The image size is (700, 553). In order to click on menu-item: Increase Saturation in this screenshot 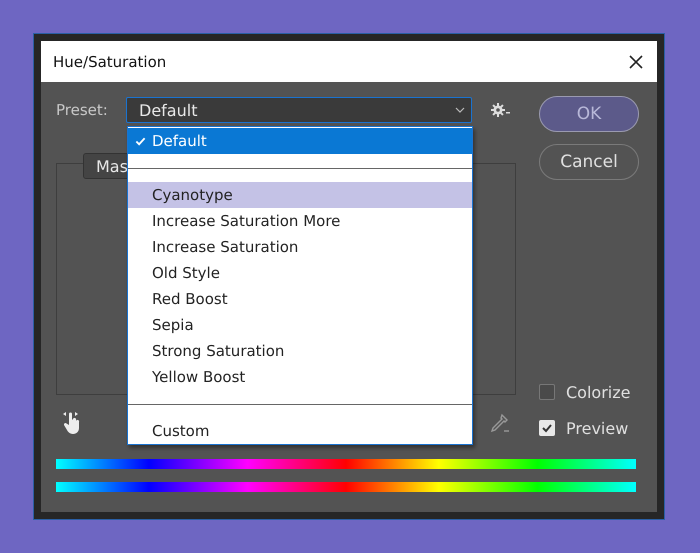, I will do `click(300, 247)`.